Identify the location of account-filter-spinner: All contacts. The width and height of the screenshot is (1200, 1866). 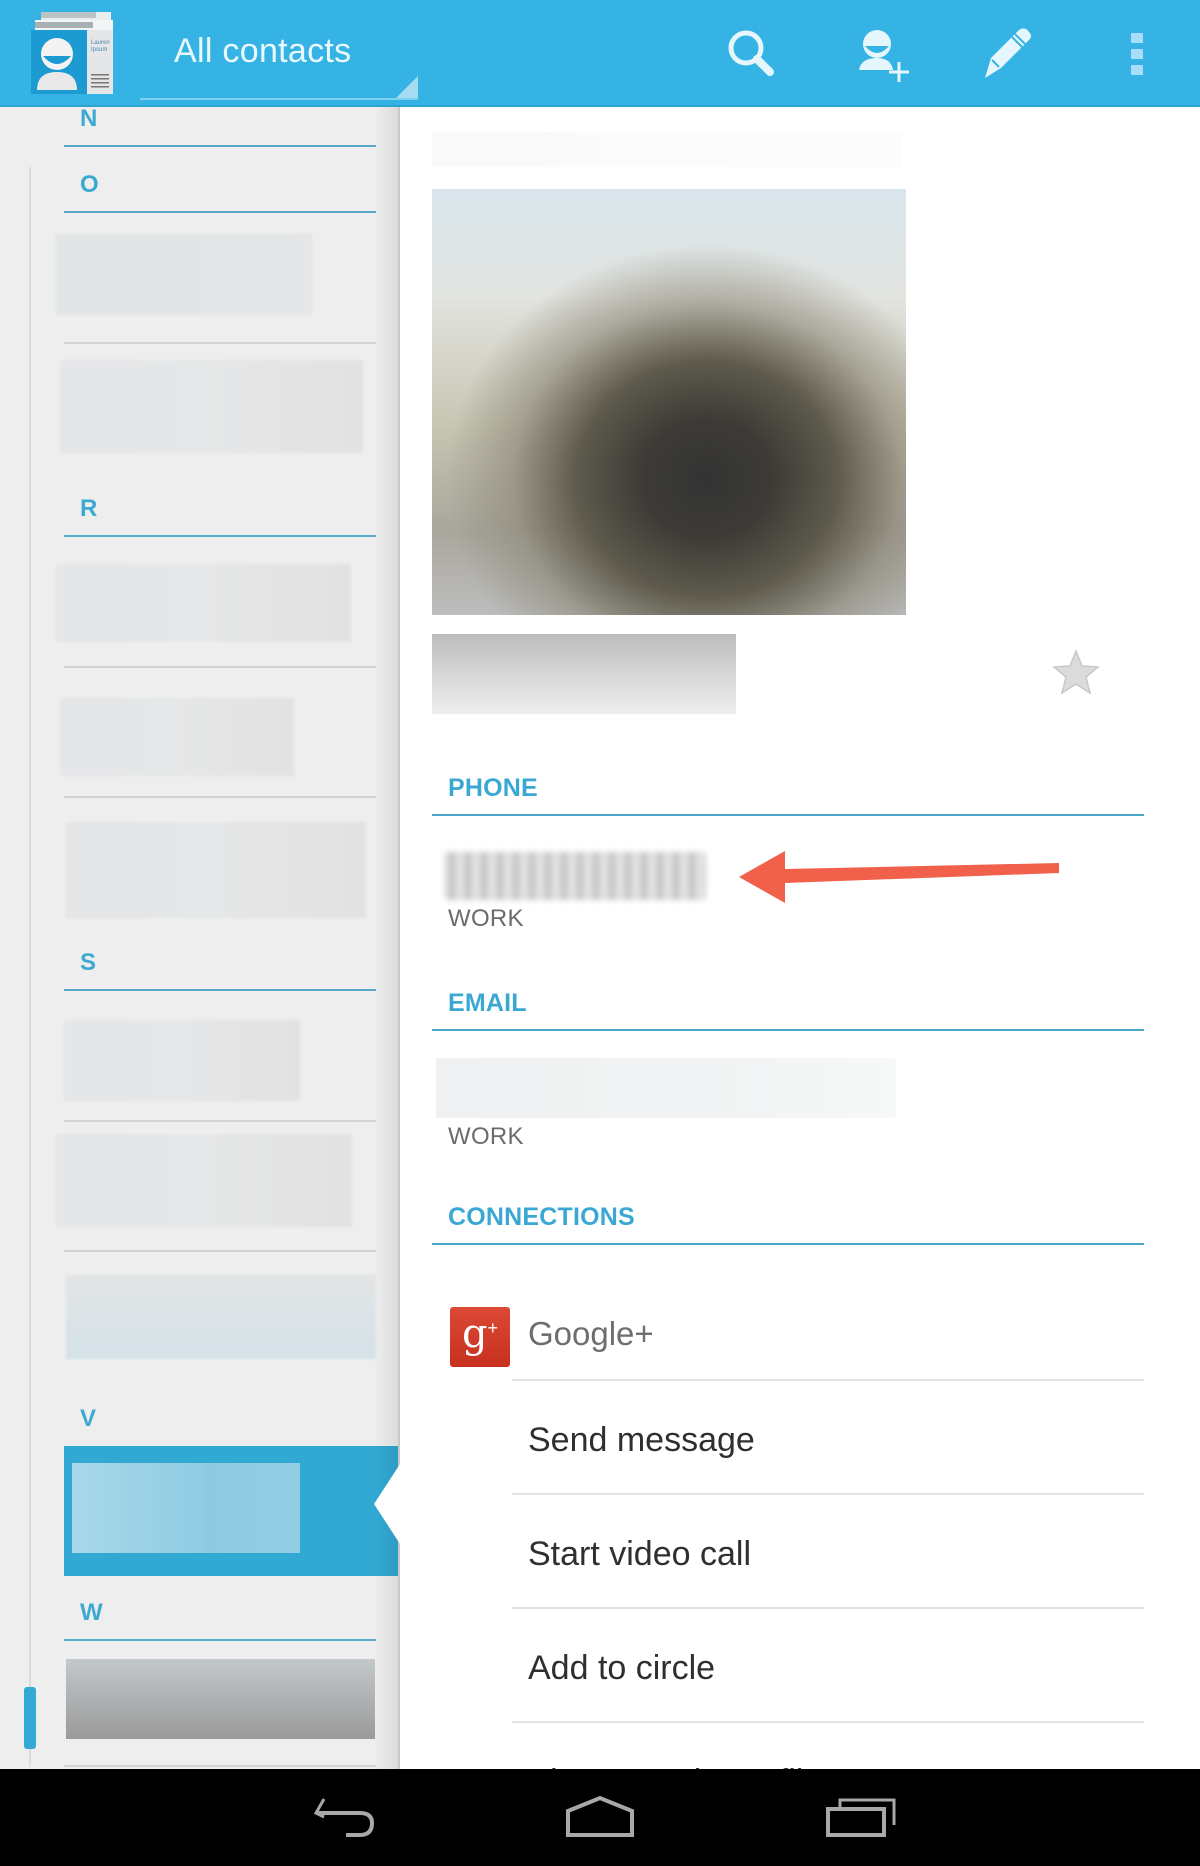
(282, 50).